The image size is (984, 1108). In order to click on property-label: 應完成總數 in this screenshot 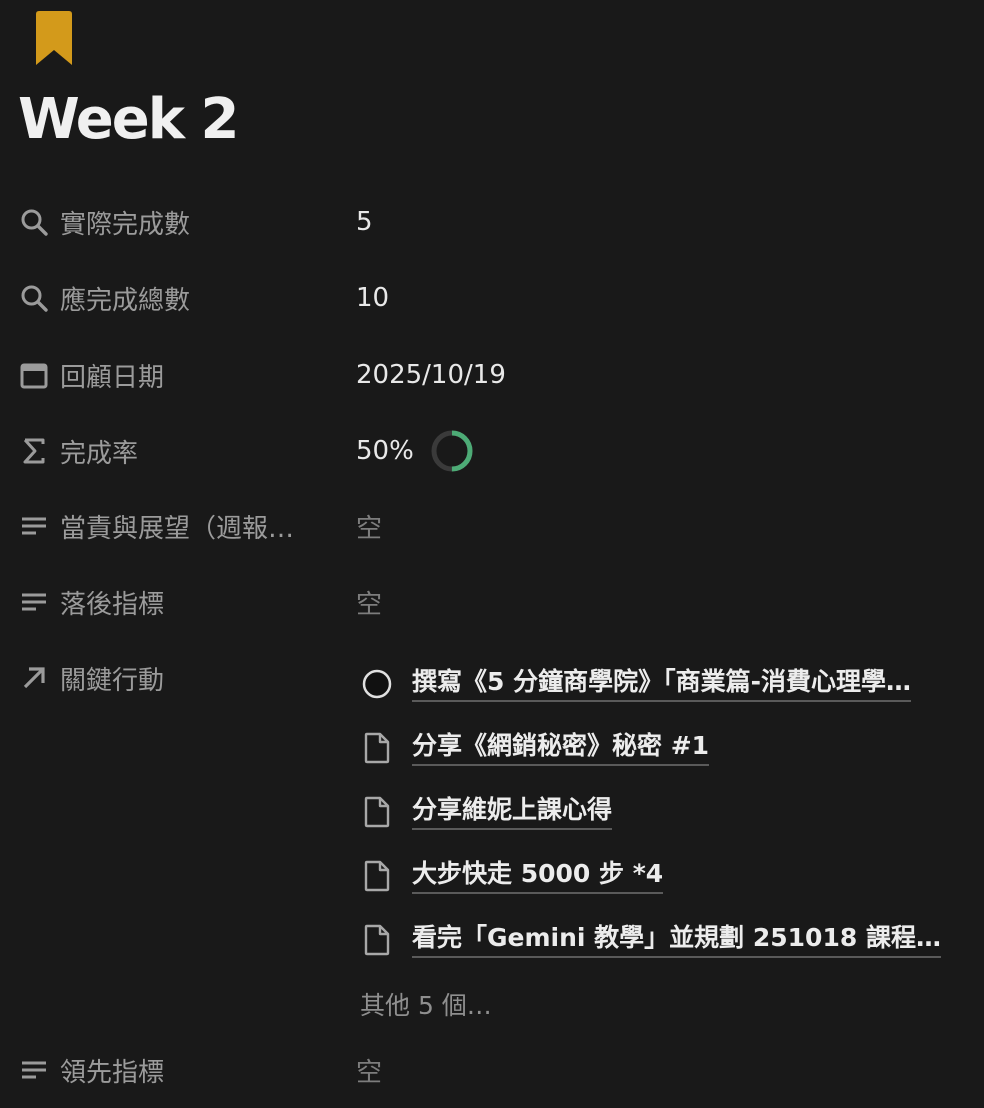, I will do `click(125, 300)`.